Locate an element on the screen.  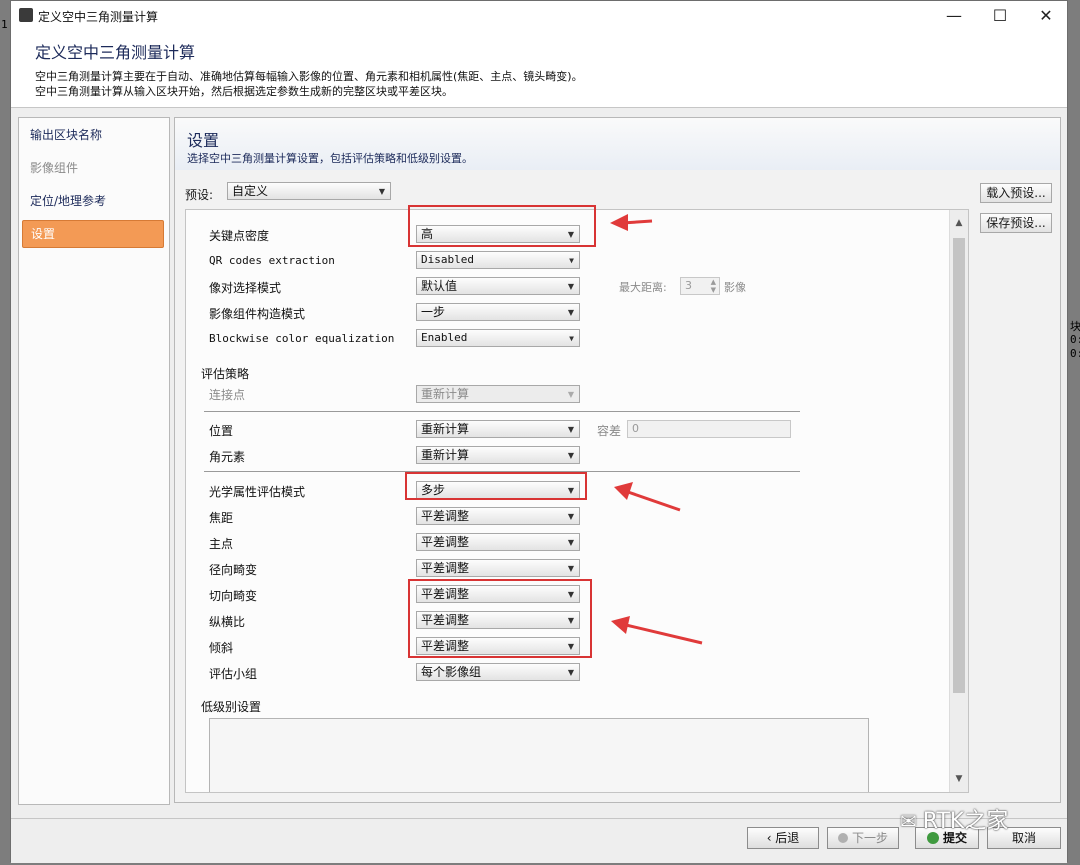
watermark-text: RTK之家 is located at coordinates (965, 821).